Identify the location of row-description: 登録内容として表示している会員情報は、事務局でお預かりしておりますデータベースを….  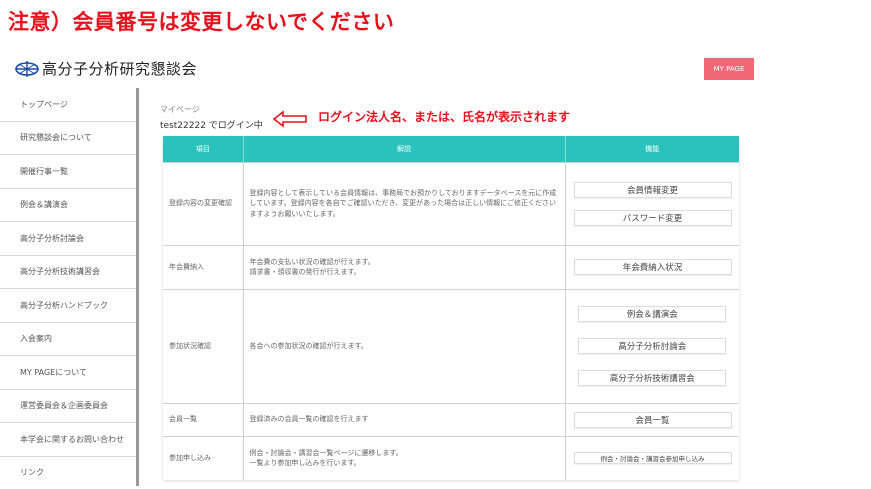
(404, 203).